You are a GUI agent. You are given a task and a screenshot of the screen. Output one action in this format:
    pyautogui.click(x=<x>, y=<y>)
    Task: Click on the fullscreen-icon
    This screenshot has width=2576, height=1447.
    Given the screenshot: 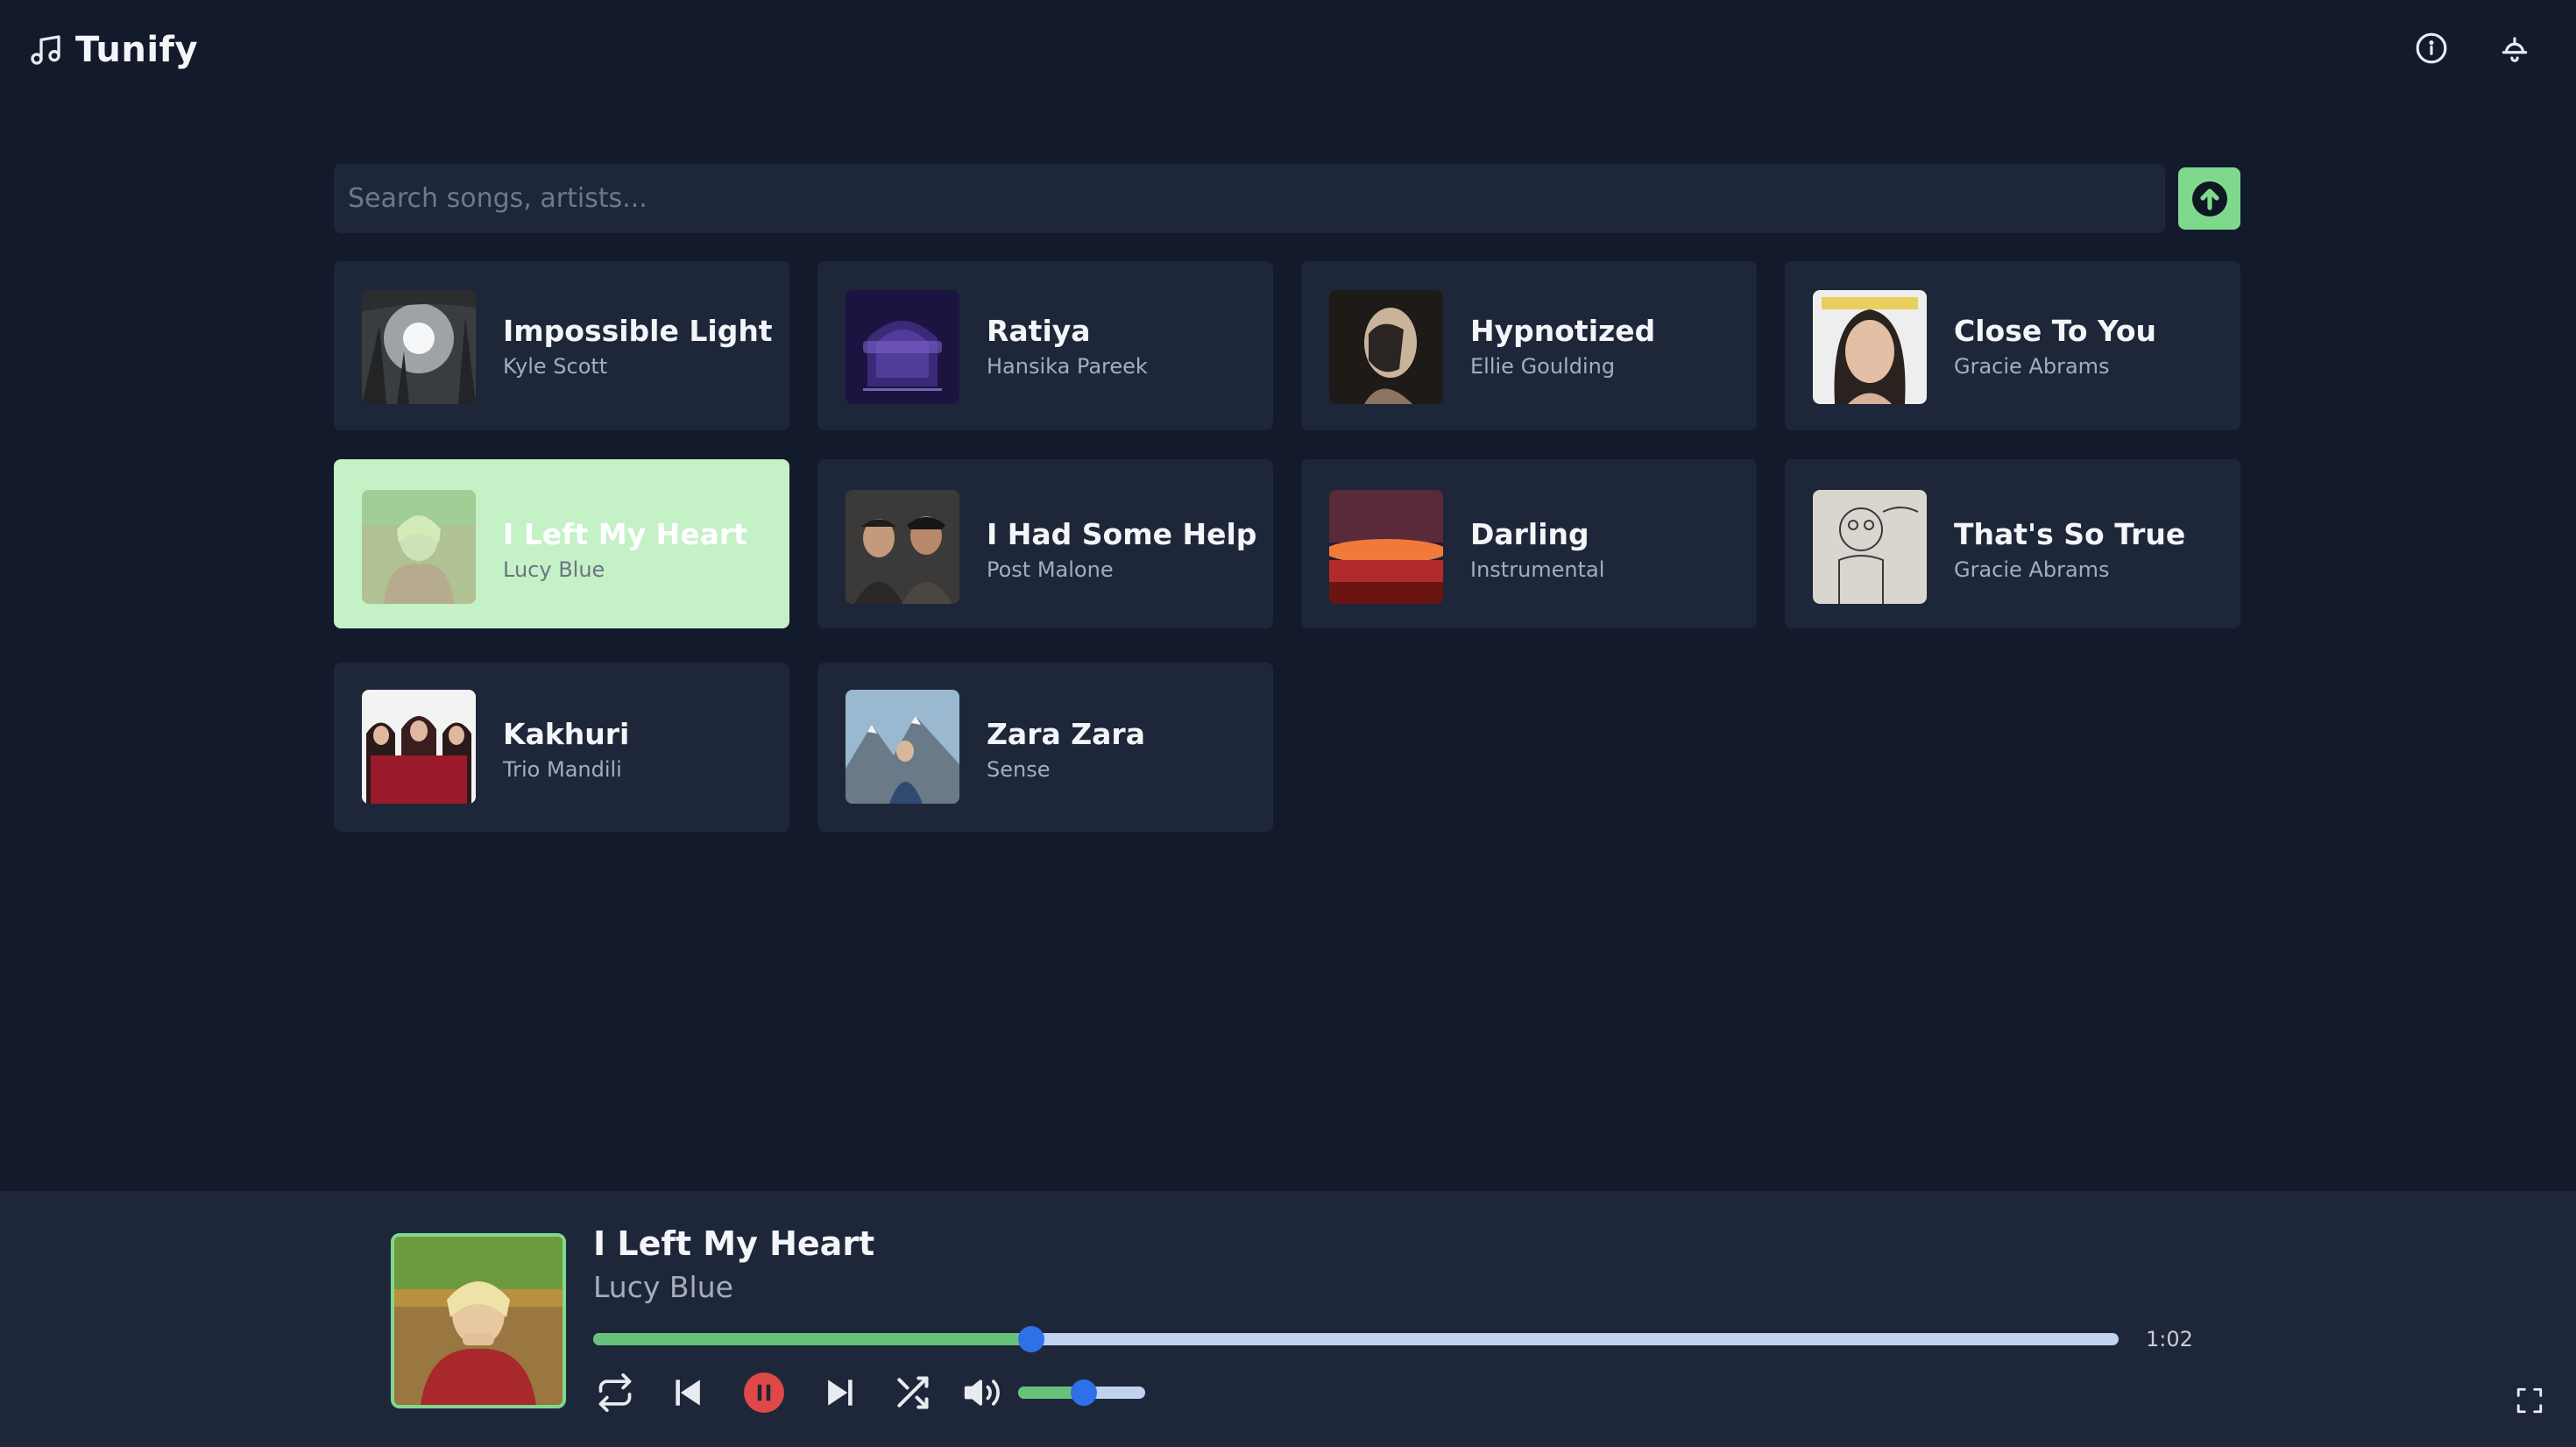 What is the action you would take?
    pyautogui.click(x=2529, y=1400)
    